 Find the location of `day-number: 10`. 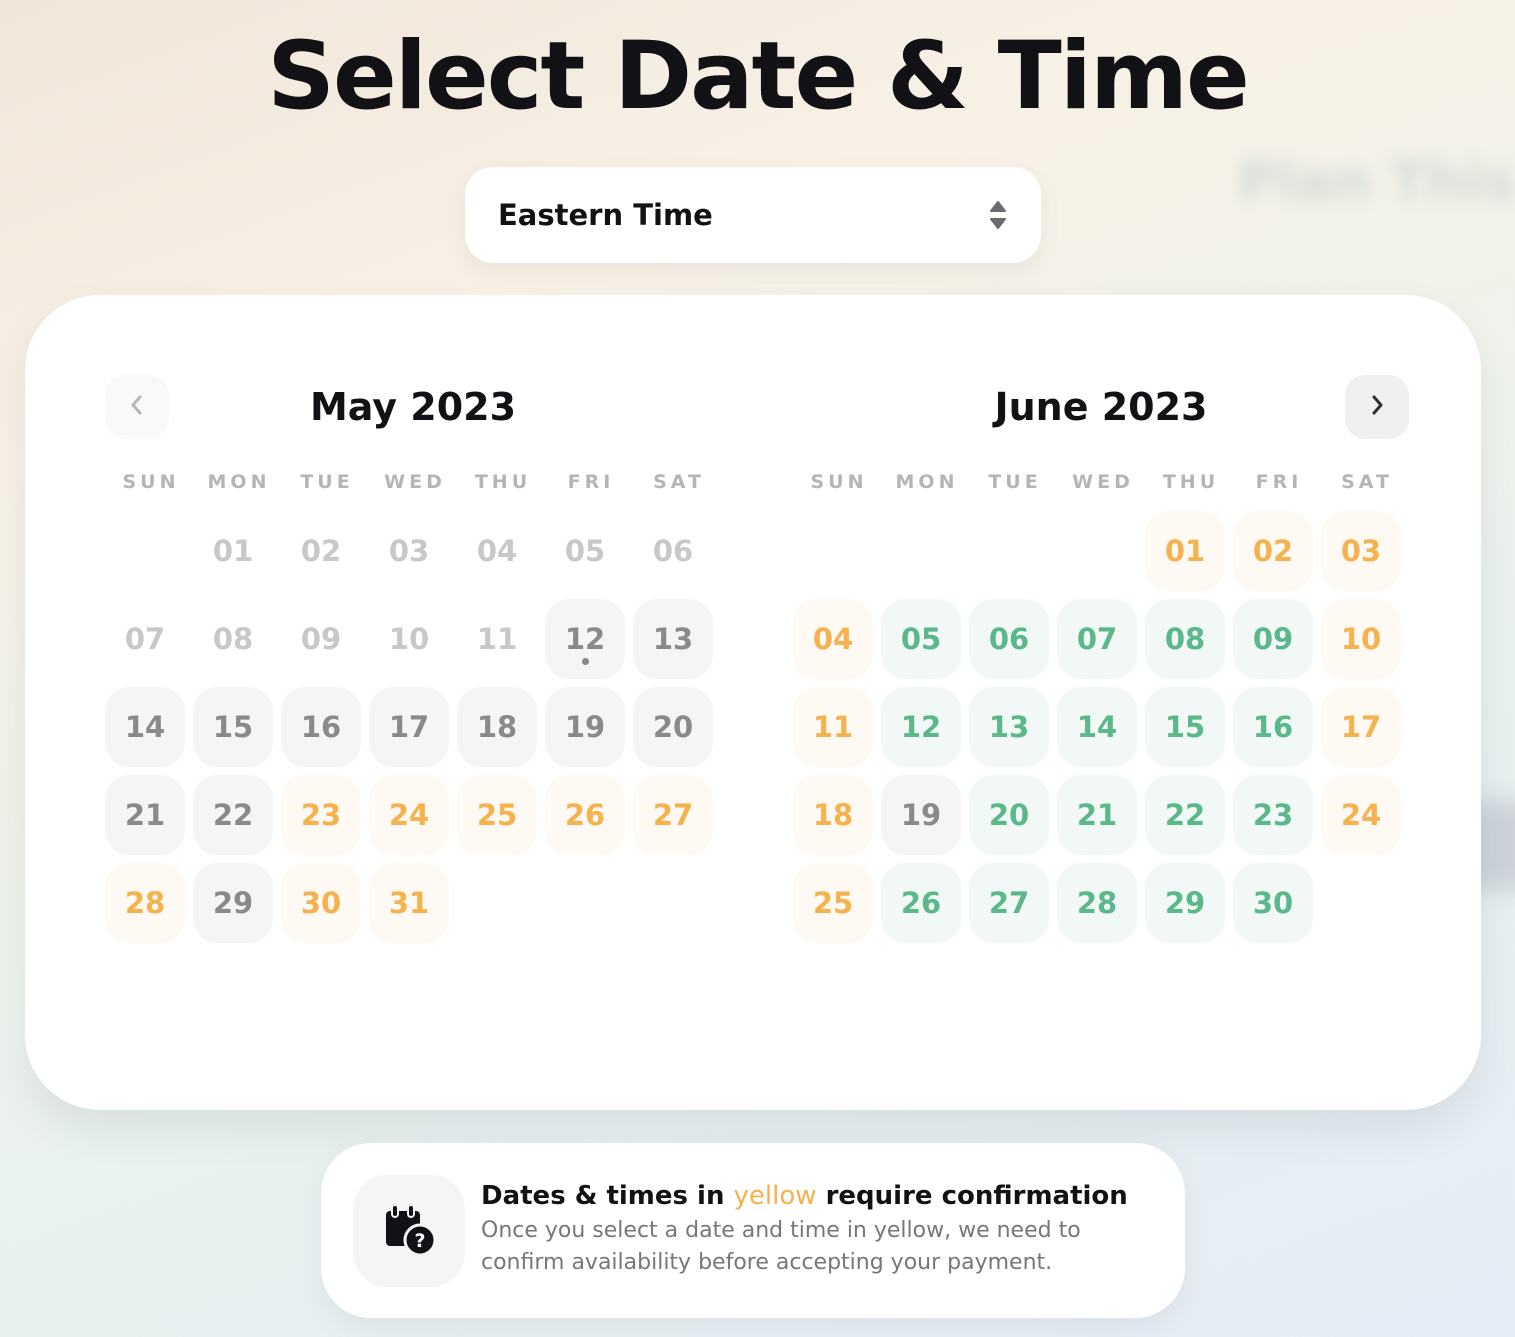

day-number: 10 is located at coordinates (1361, 639).